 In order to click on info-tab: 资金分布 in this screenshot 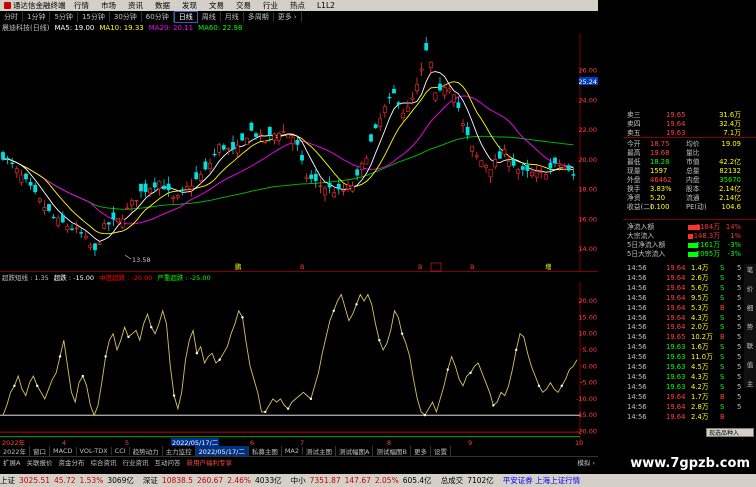, I will do `click(71, 462)`.